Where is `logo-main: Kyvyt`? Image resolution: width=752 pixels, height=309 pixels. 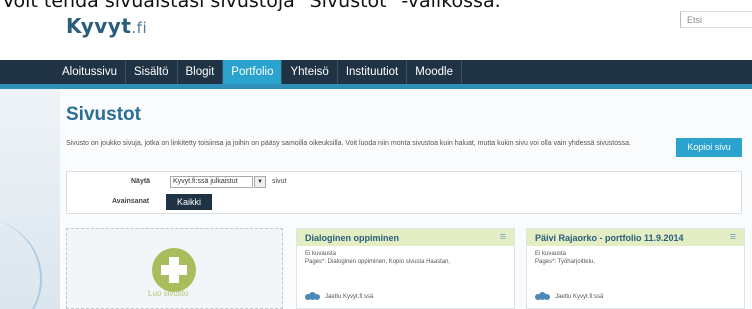 logo-main: Kyvyt is located at coordinates (99, 26).